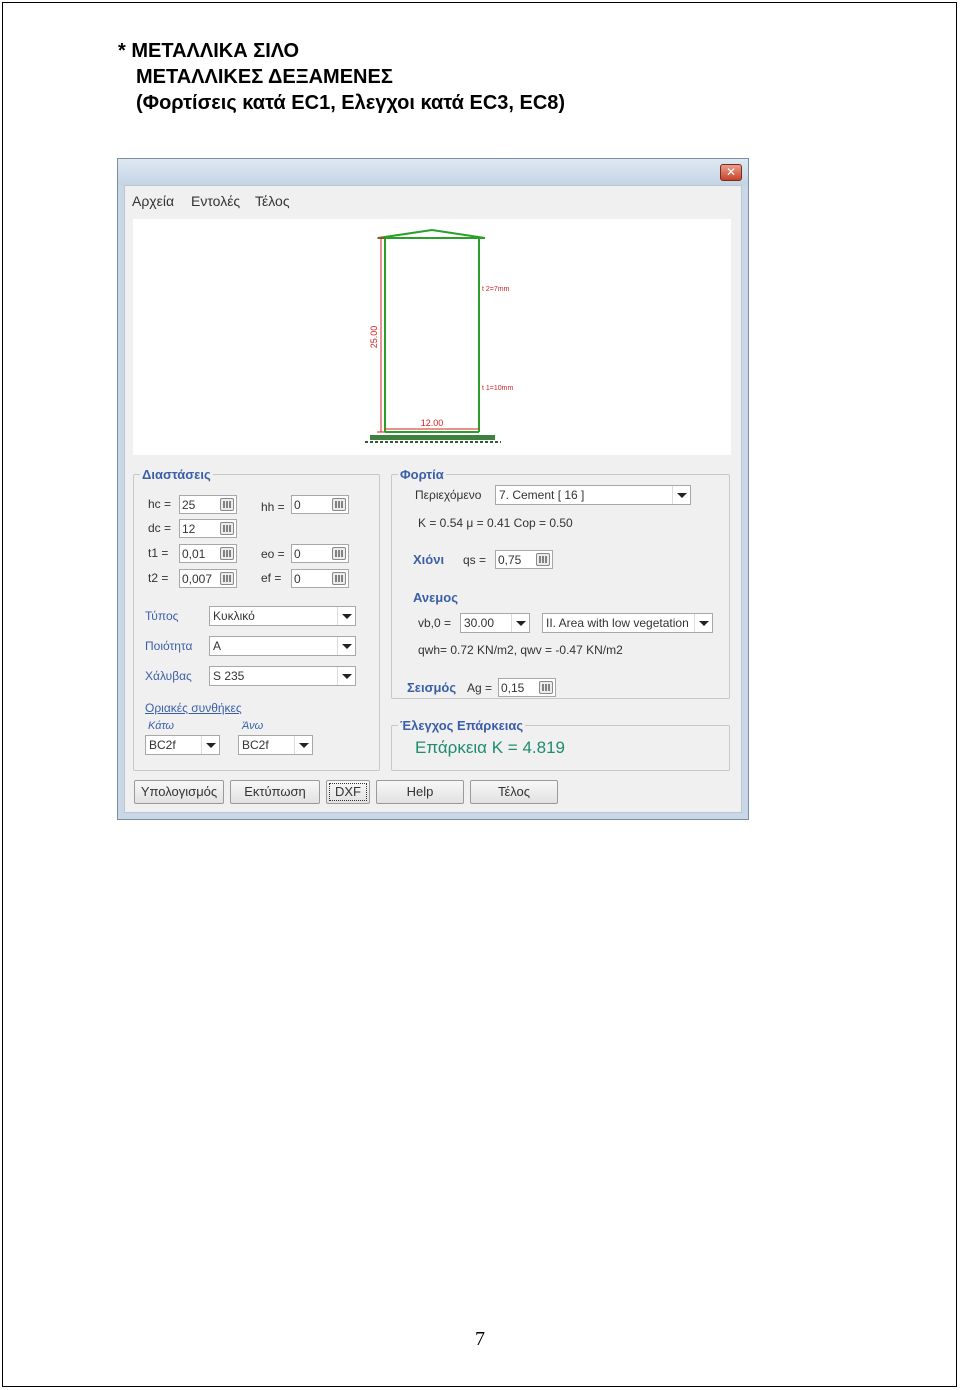 The height and width of the screenshot is (1390, 960). What do you see at coordinates (433, 201) in the screenshot?
I see `menu-bar: Αρχεία Εντολές Τέλος` at bounding box center [433, 201].